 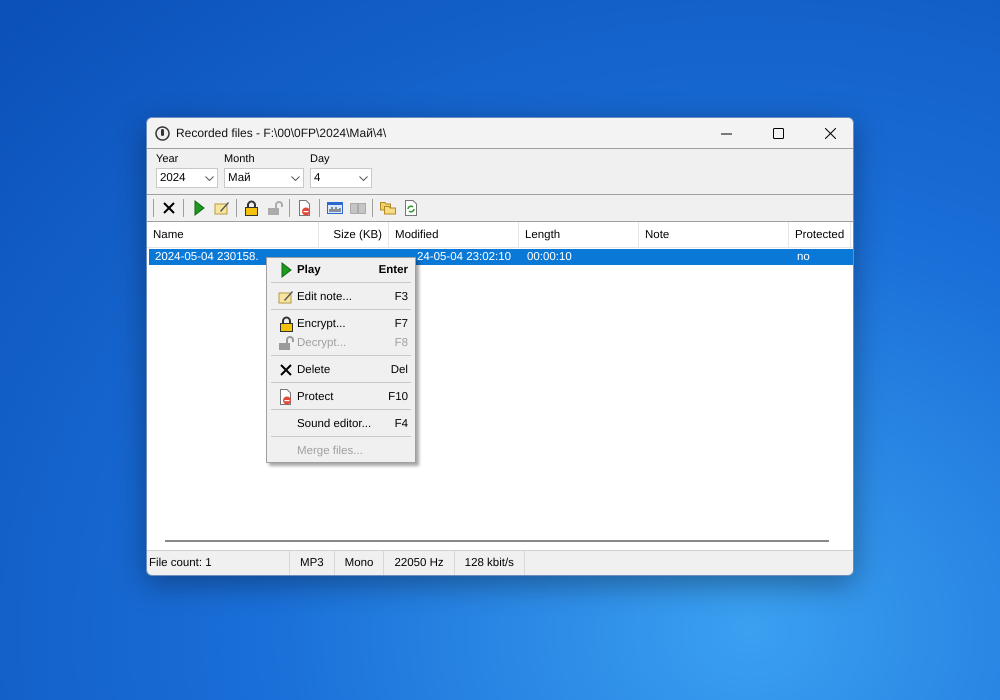 I want to click on status-field: 128 kbit/s, so click(x=489, y=563).